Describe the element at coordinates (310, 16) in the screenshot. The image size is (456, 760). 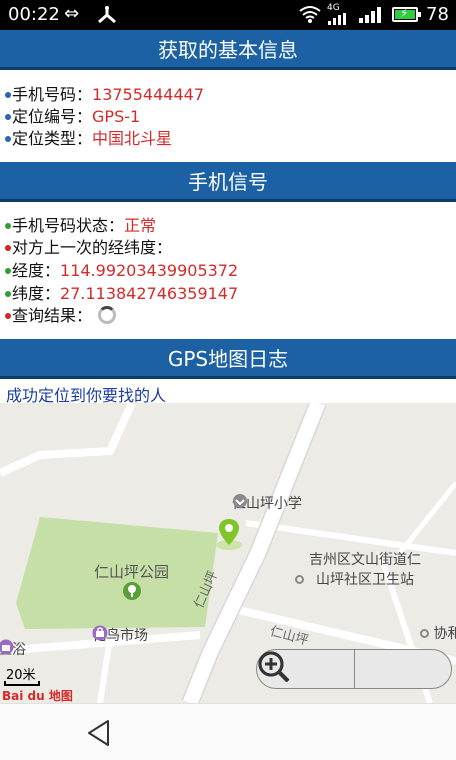
I see `wifi-icon` at that location.